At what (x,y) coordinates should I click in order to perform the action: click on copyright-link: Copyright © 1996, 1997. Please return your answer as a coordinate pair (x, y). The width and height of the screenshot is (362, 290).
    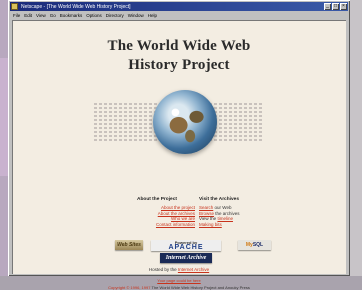
    Looking at the image, I should click on (129, 287).